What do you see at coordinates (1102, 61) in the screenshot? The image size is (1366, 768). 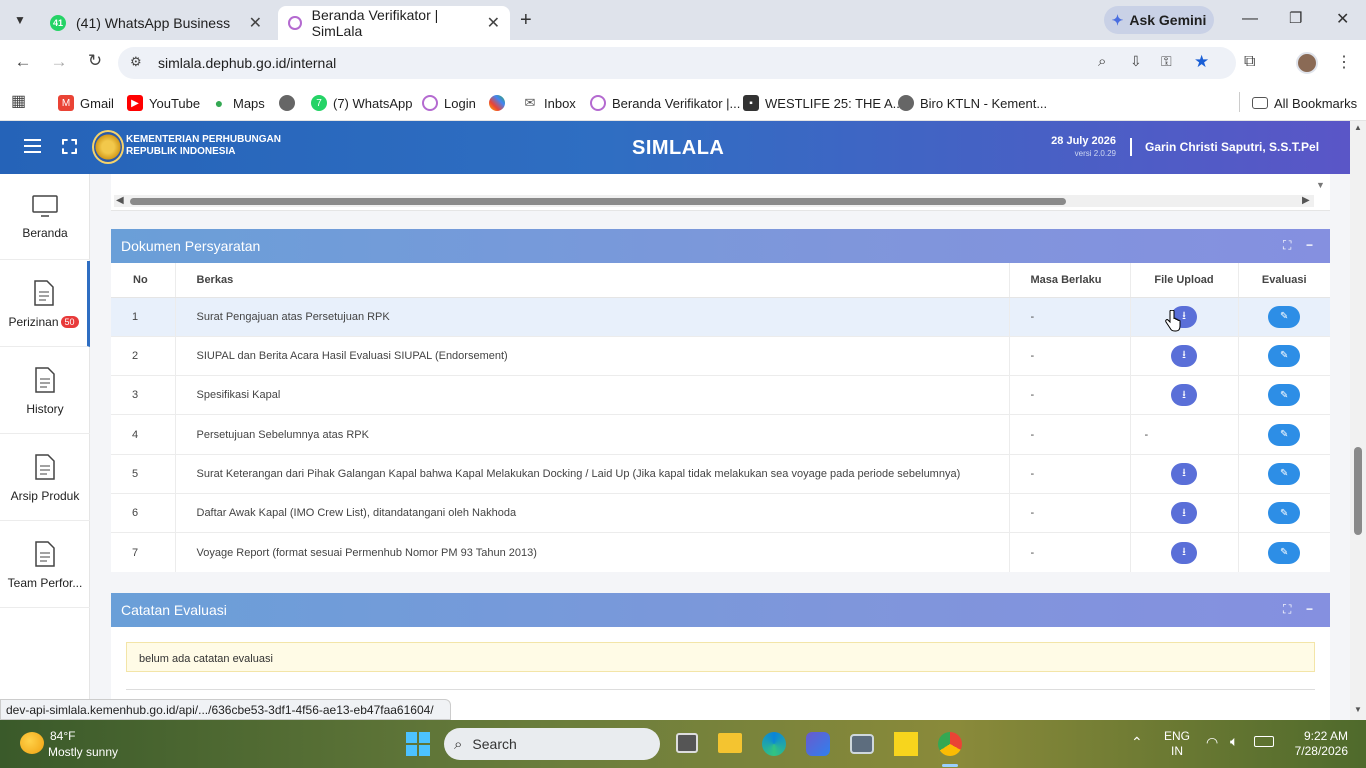 I see `zoom-icon: ⌕` at bounding box center [1102, 61].